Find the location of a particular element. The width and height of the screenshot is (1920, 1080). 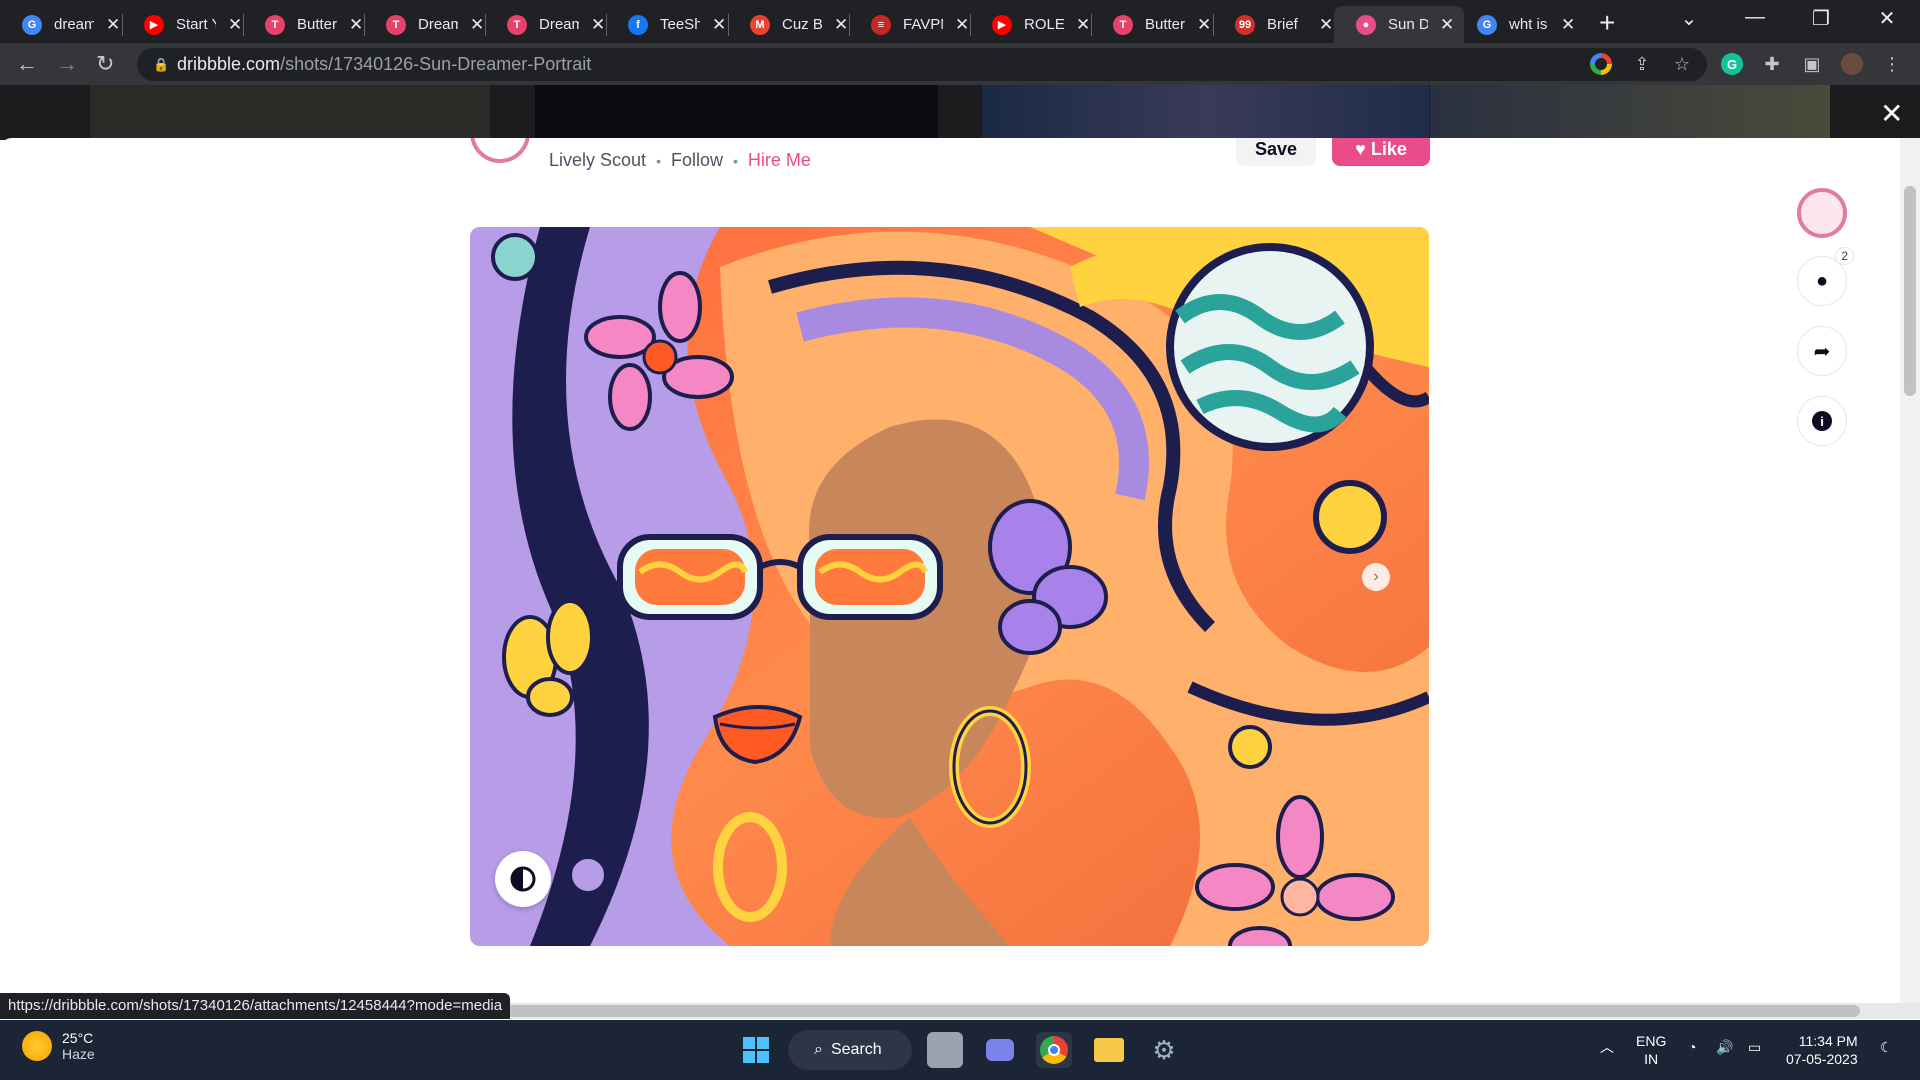

forward-icon: → is located at coordinates (67, 64).